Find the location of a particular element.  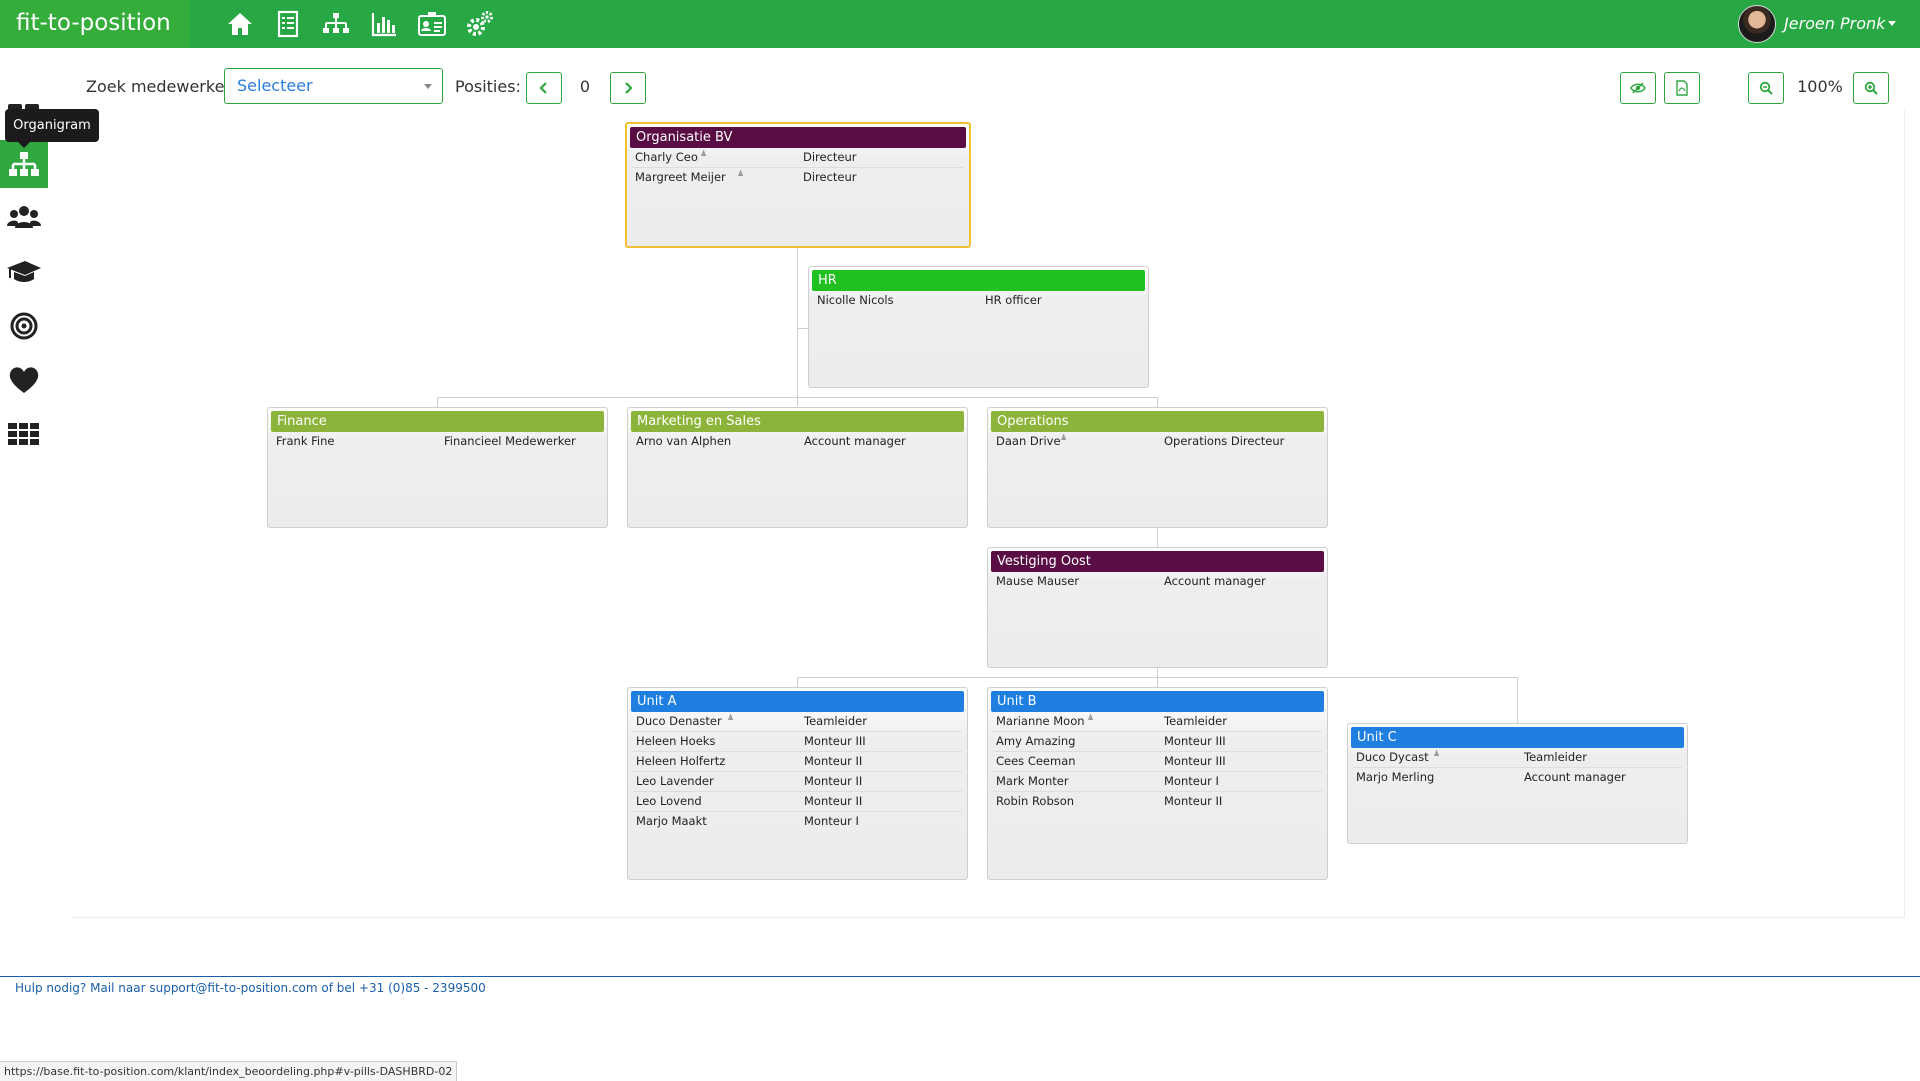

employee-row: Mark Monter Monteur I is located at coordinates (1157, 782).